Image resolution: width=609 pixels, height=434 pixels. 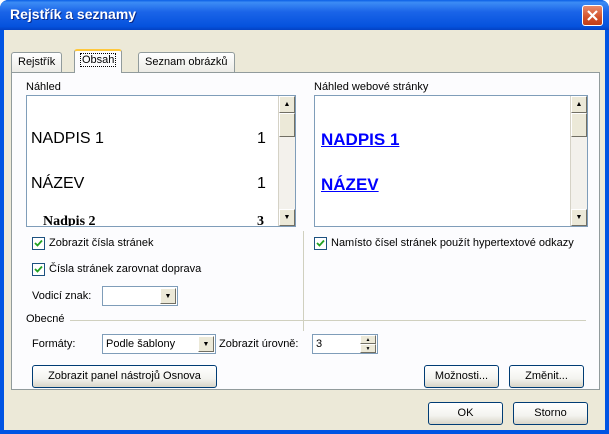 What do you see at coordinates (141, 344) in the screenshot?
I see `formats-select-value: Podle šablony` at bounding box center [141, 344].